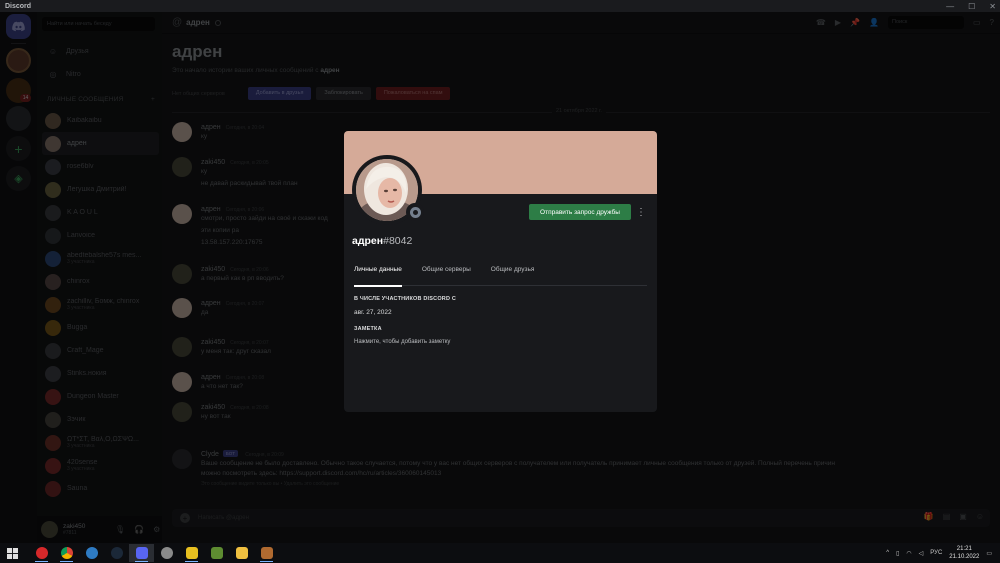 Image resolution: width=1000 pixels, height=563 pixels. I want to click on utility-icon, so click(166, 553).